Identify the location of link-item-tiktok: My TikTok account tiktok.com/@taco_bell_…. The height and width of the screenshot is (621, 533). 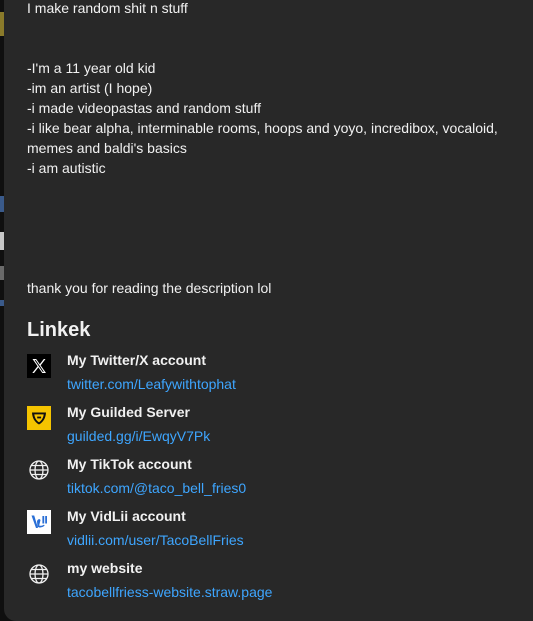
(267, 480).